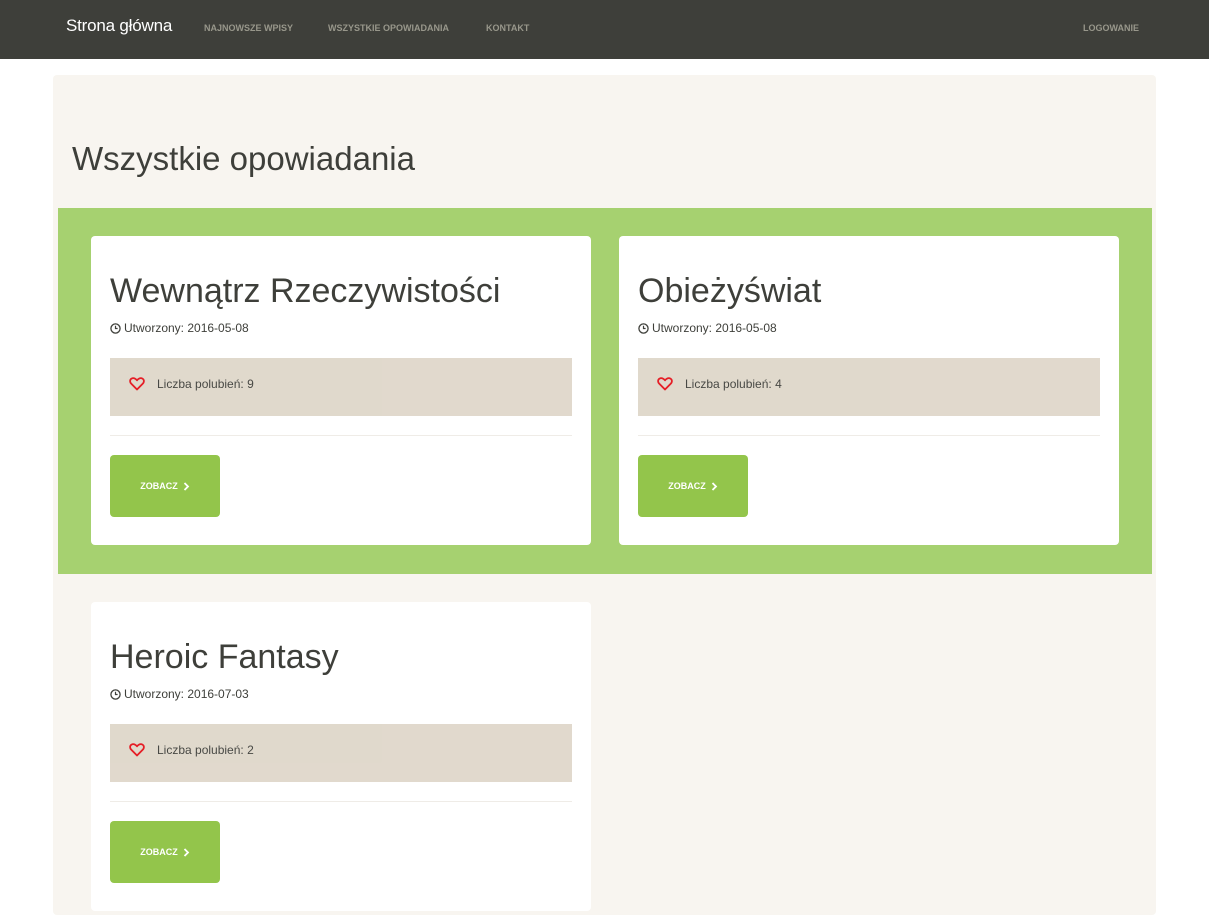 The width and height of the screenshot is (1209, 915). What do you see at coordinates (341, 387) in the screenshot?
I see `likes-box: Liczba polubień: 9` at bounding box center [341, 387].